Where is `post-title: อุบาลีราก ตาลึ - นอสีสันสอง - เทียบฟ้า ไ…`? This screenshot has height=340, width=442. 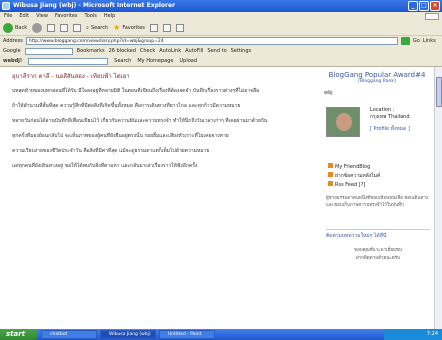 post-title: อุบาลีราก ตาลึ - นอสีสันสอง - เทียบฟ้า ไ… is located at coordinates (71, 76).